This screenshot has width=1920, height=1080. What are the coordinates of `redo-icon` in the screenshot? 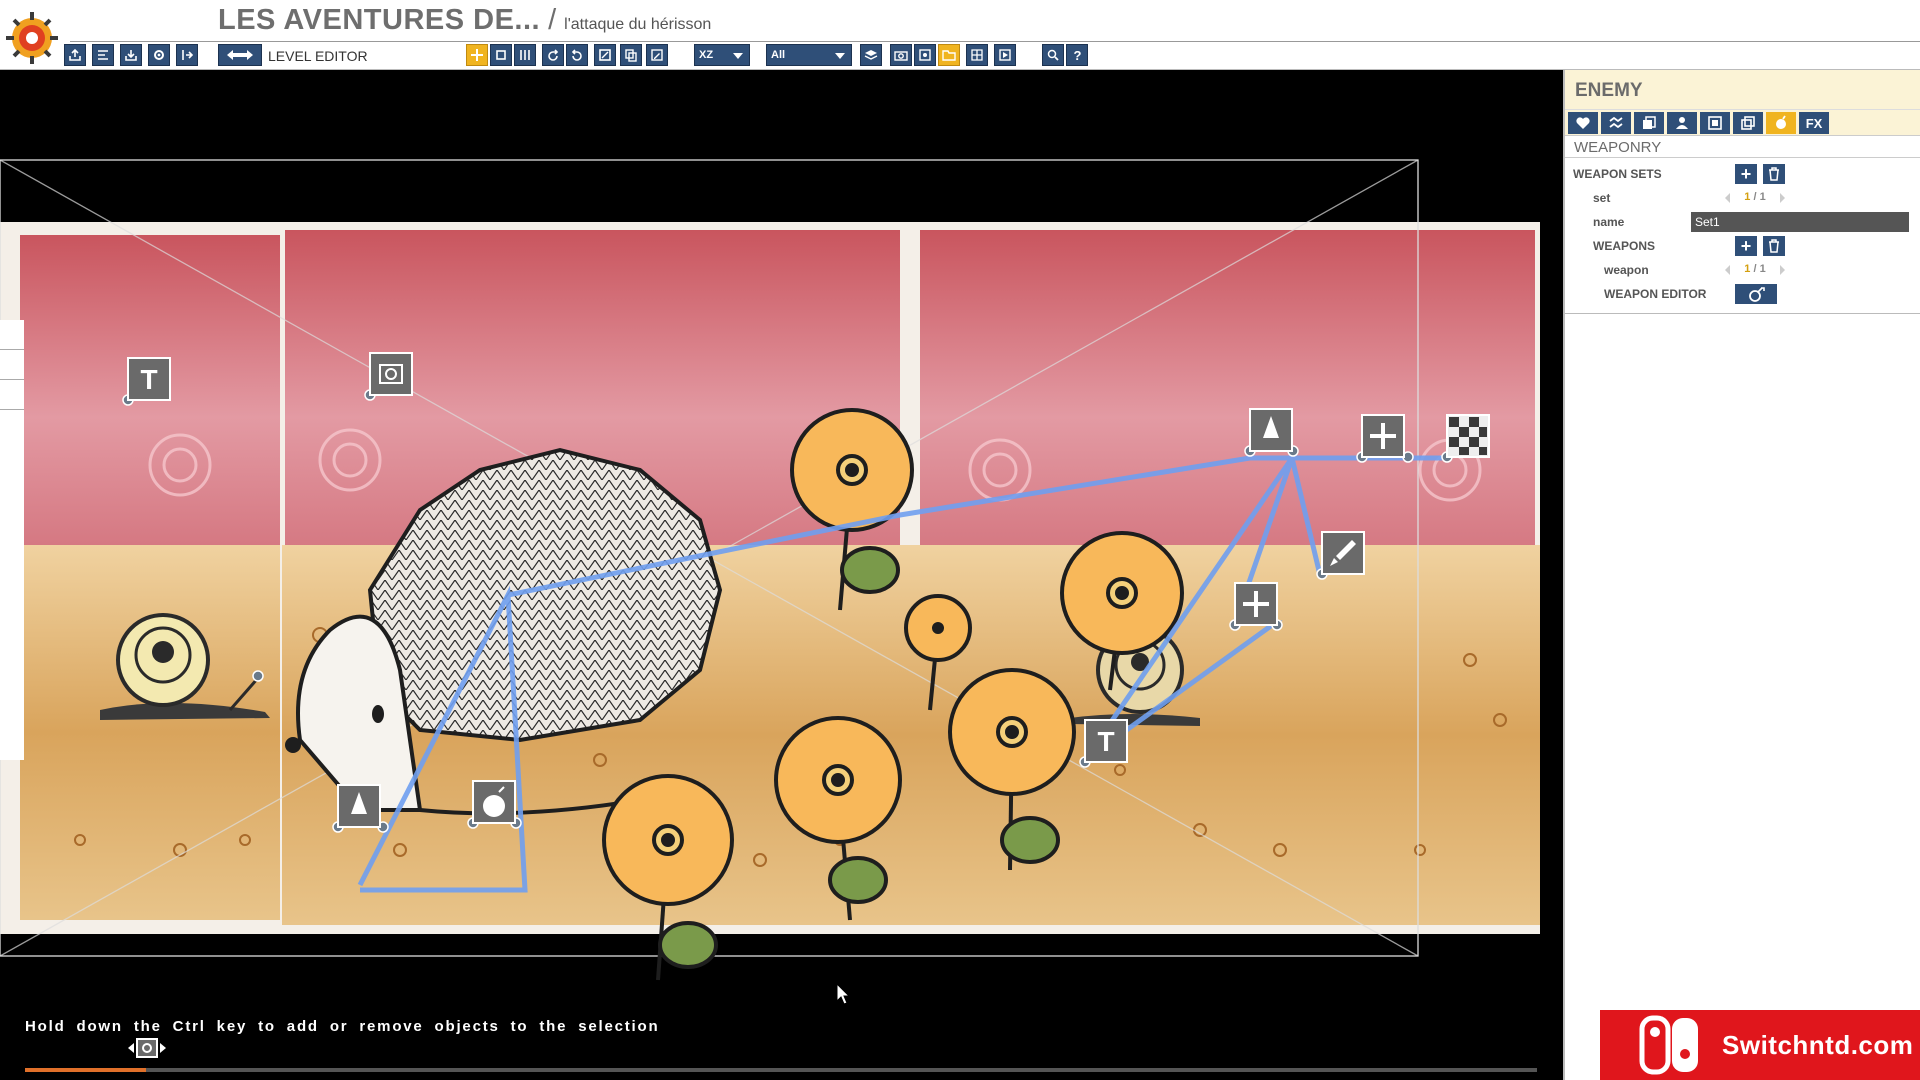 It's located at (576, 55).